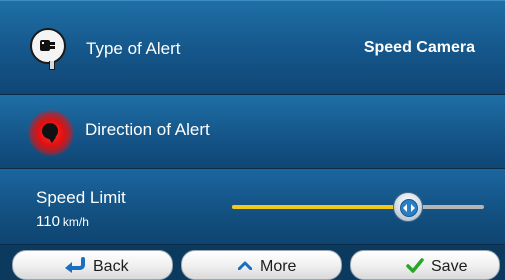 The width and height of the screenshot is (505, 280). I want to click on direction-marker-tail, so click(52, 140).